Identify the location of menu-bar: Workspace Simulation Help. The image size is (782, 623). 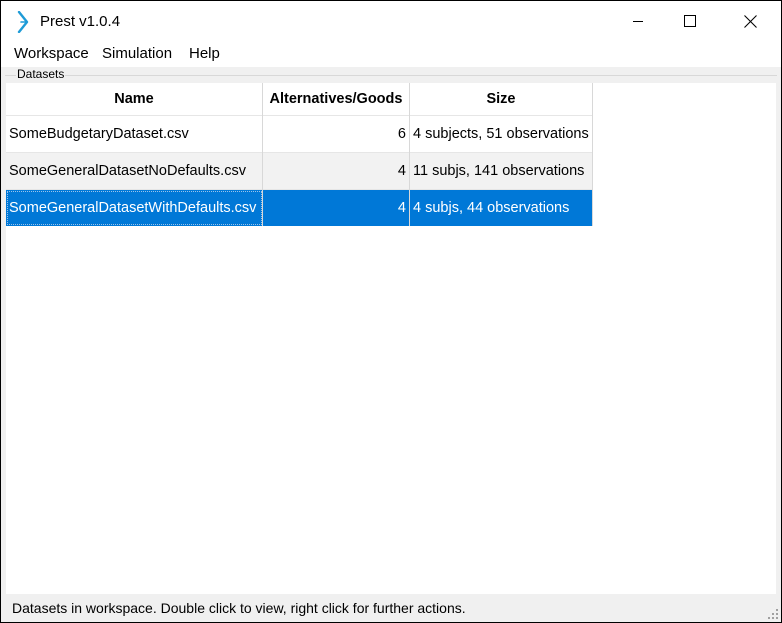
(391, 54).